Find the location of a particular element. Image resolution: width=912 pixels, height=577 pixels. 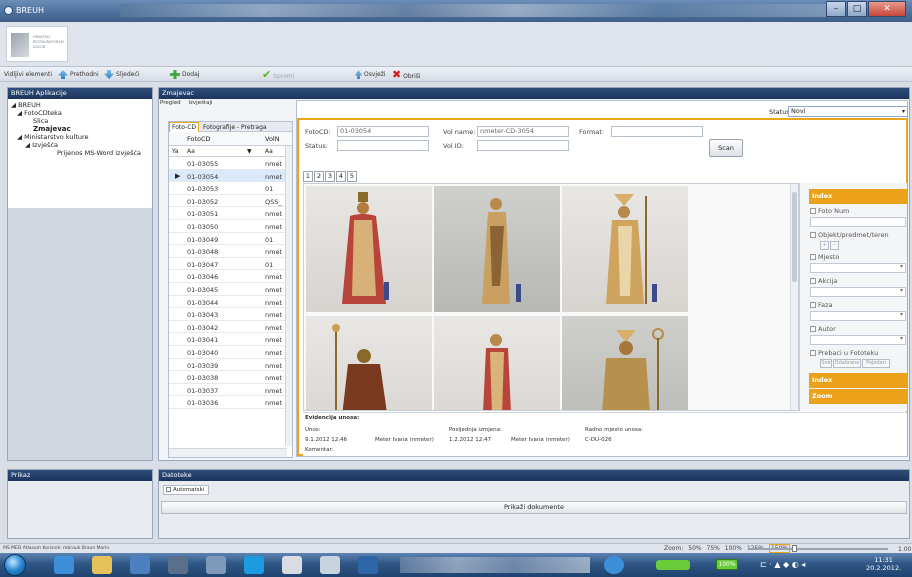

scan-button: Scan is located at coordinates (726, 148).